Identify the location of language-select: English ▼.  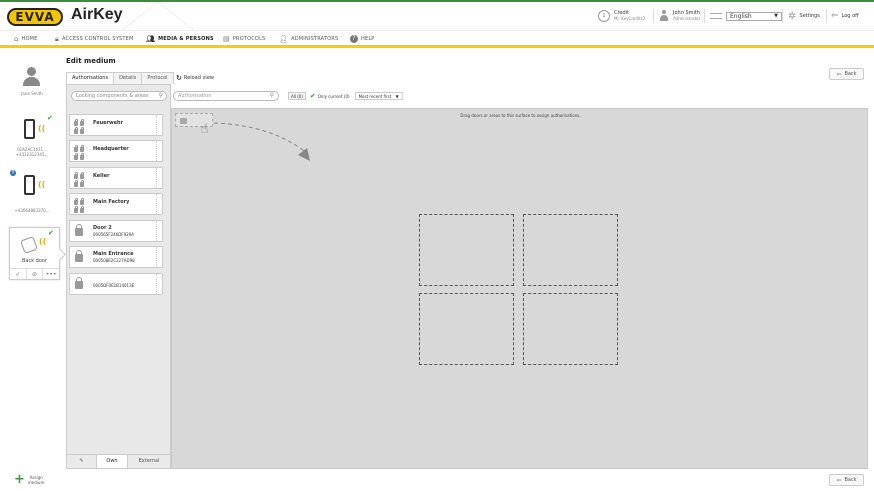
(754, 16).